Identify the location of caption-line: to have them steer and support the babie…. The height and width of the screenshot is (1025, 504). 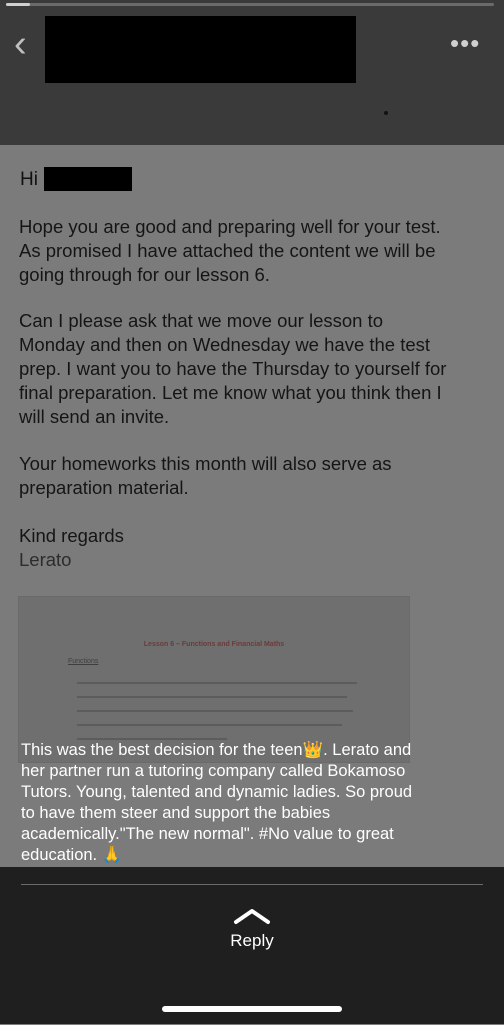
(176, 813).